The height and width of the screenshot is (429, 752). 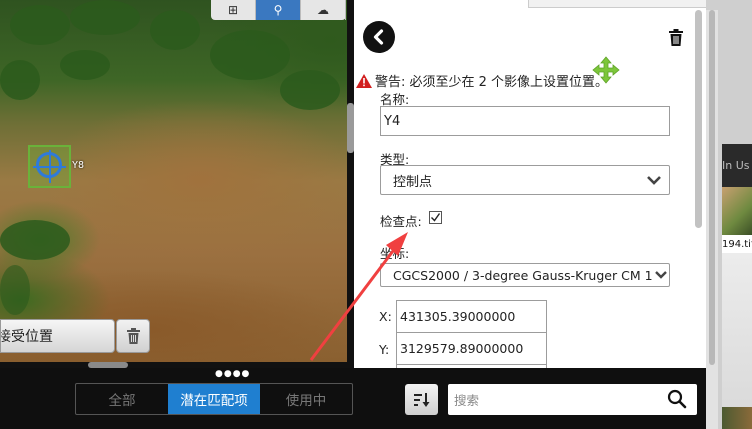 What do you see at coordinates (698, 119) in the screenshot?
I see `panel-scrollbar` at bounding box center [698, 119].